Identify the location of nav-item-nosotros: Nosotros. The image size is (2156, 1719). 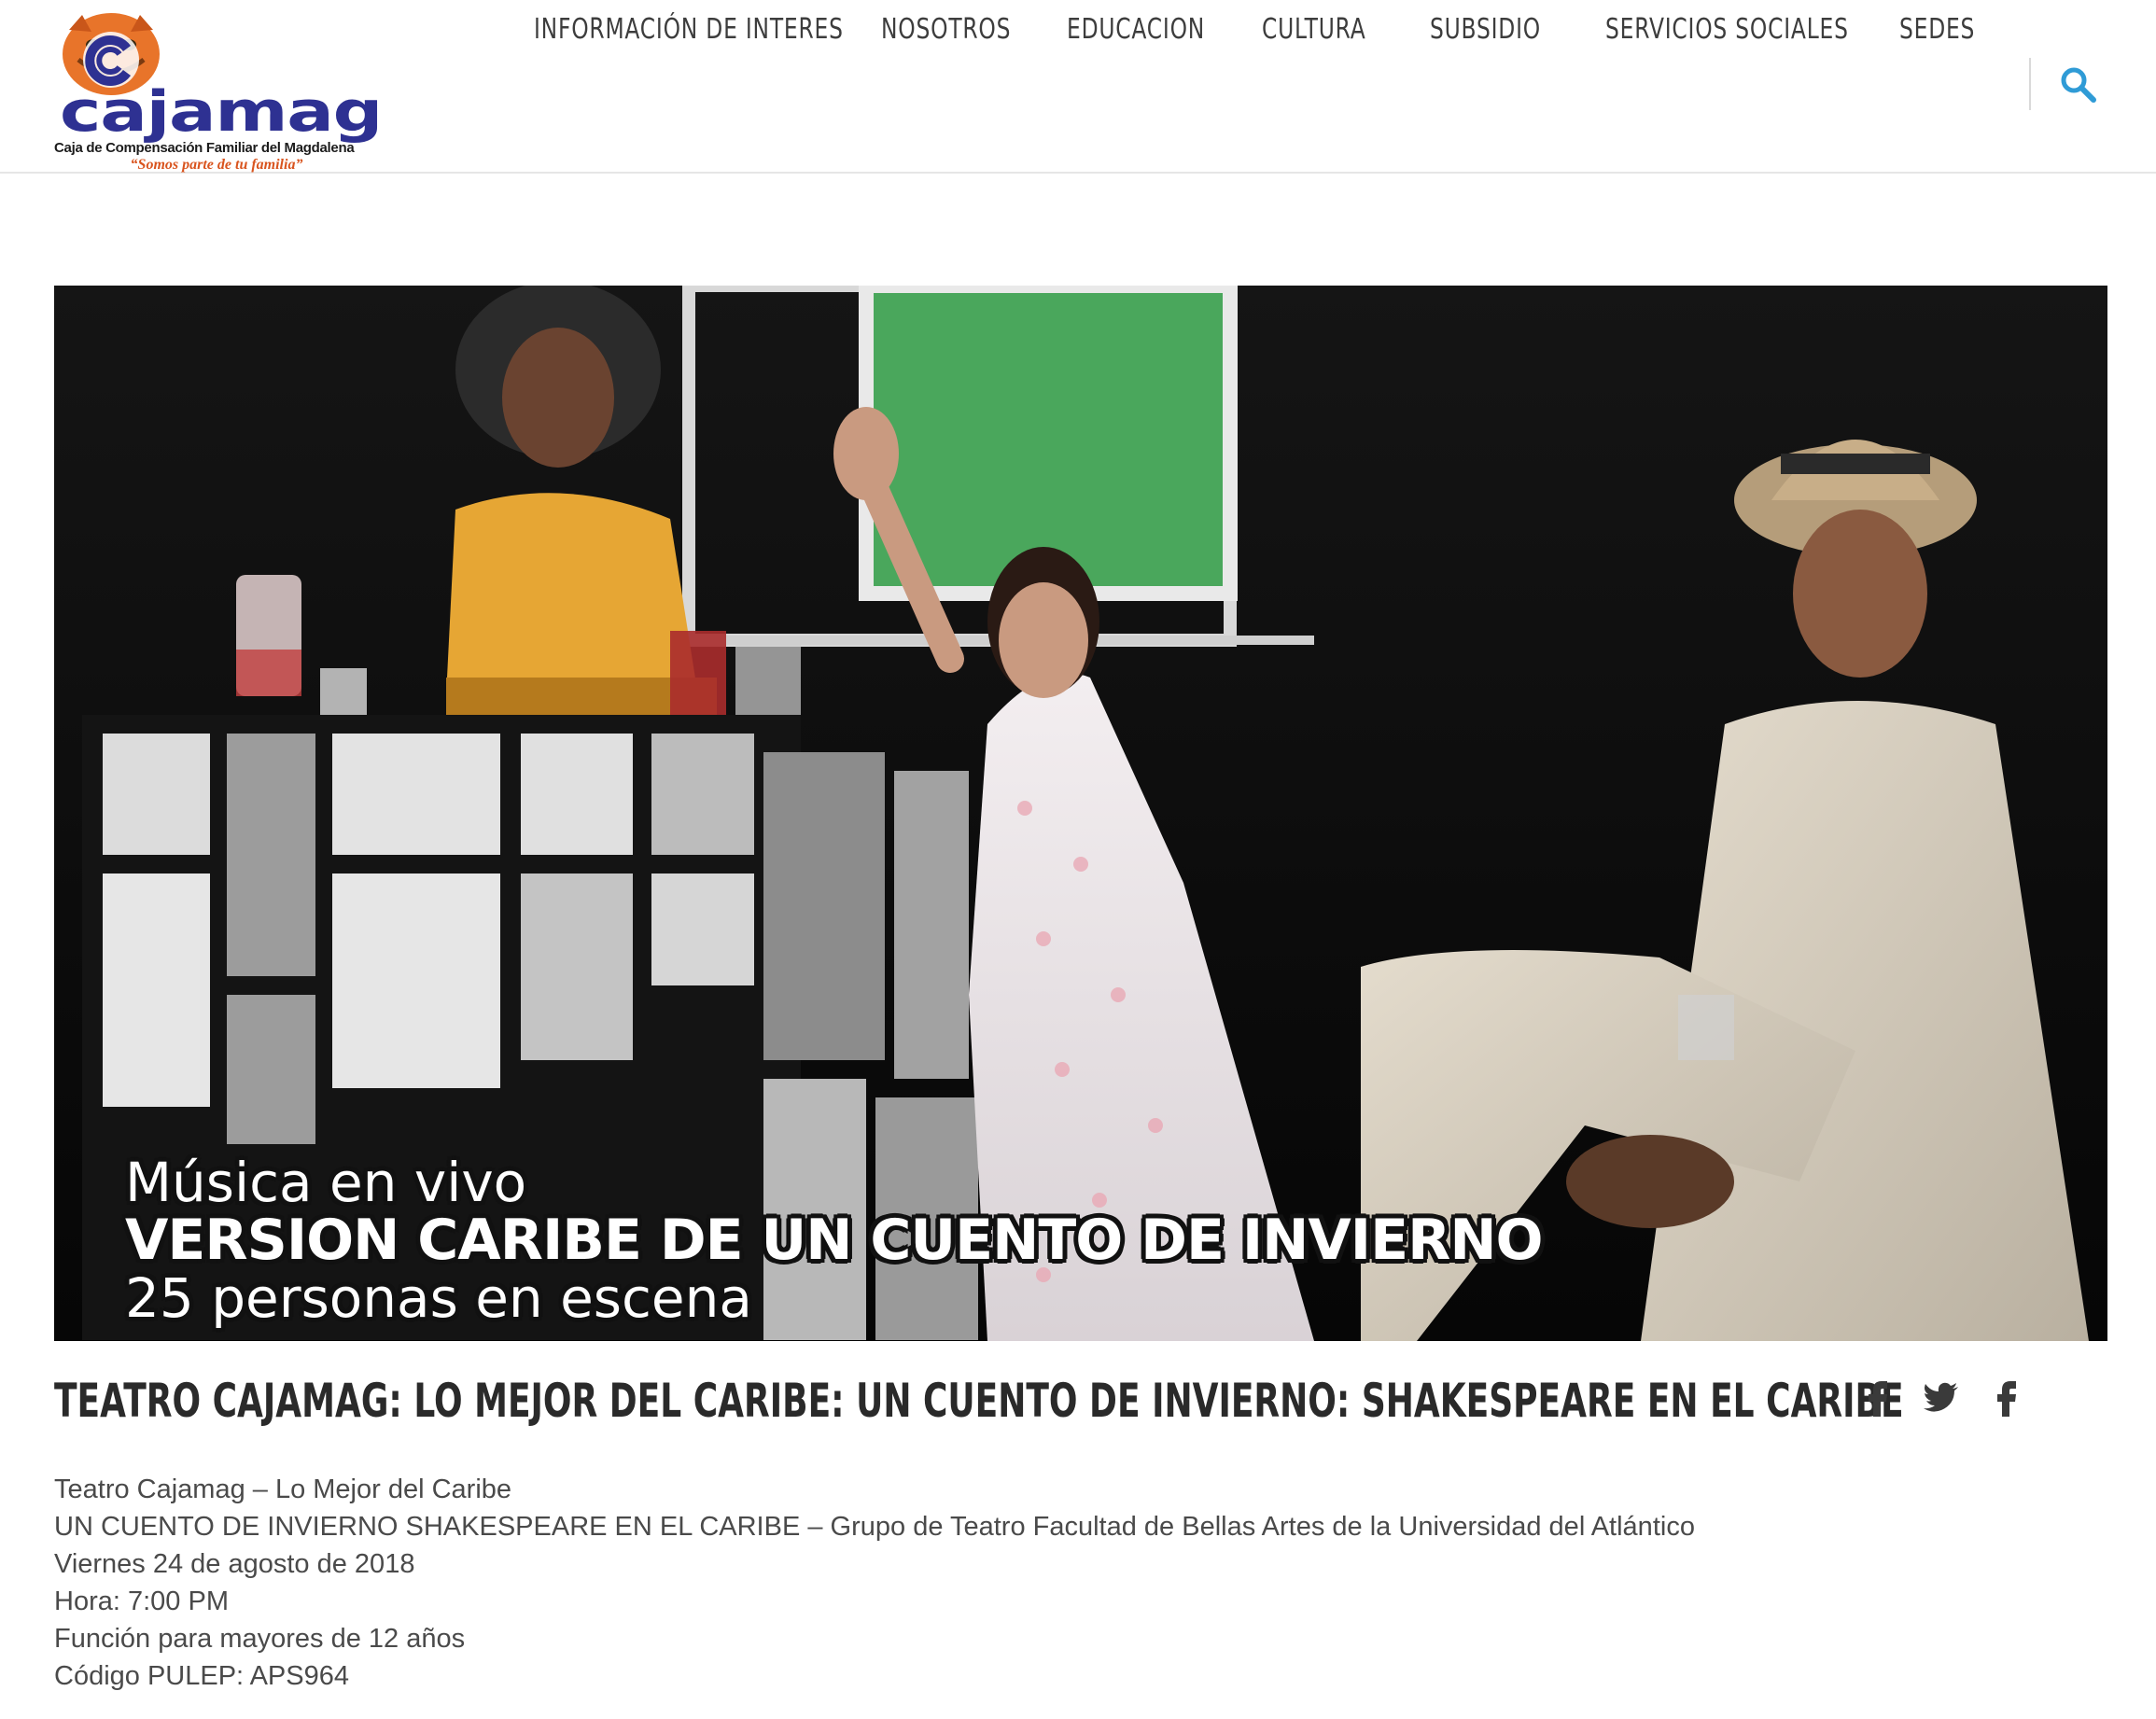
(946, 29).